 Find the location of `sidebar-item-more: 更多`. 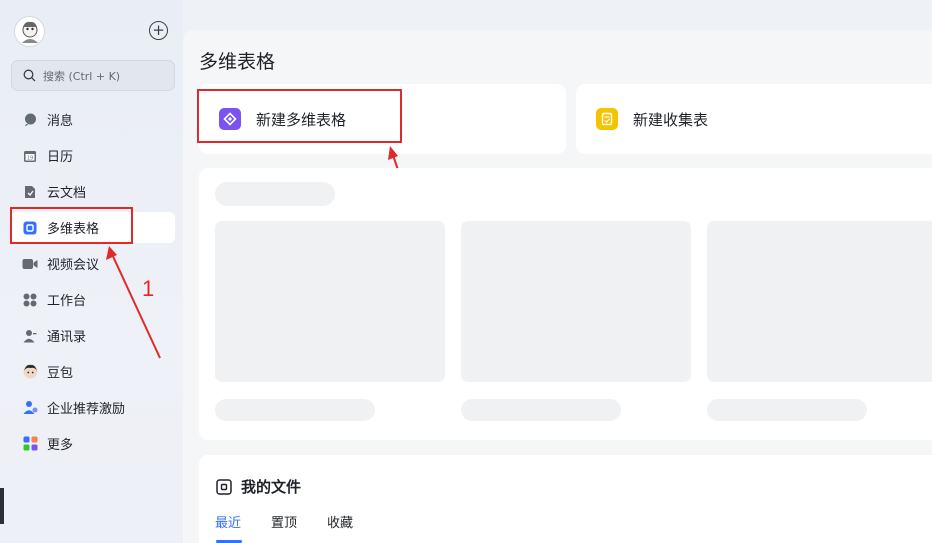

sidebar-item-more: 更多 is located at coordinates (93, 443).